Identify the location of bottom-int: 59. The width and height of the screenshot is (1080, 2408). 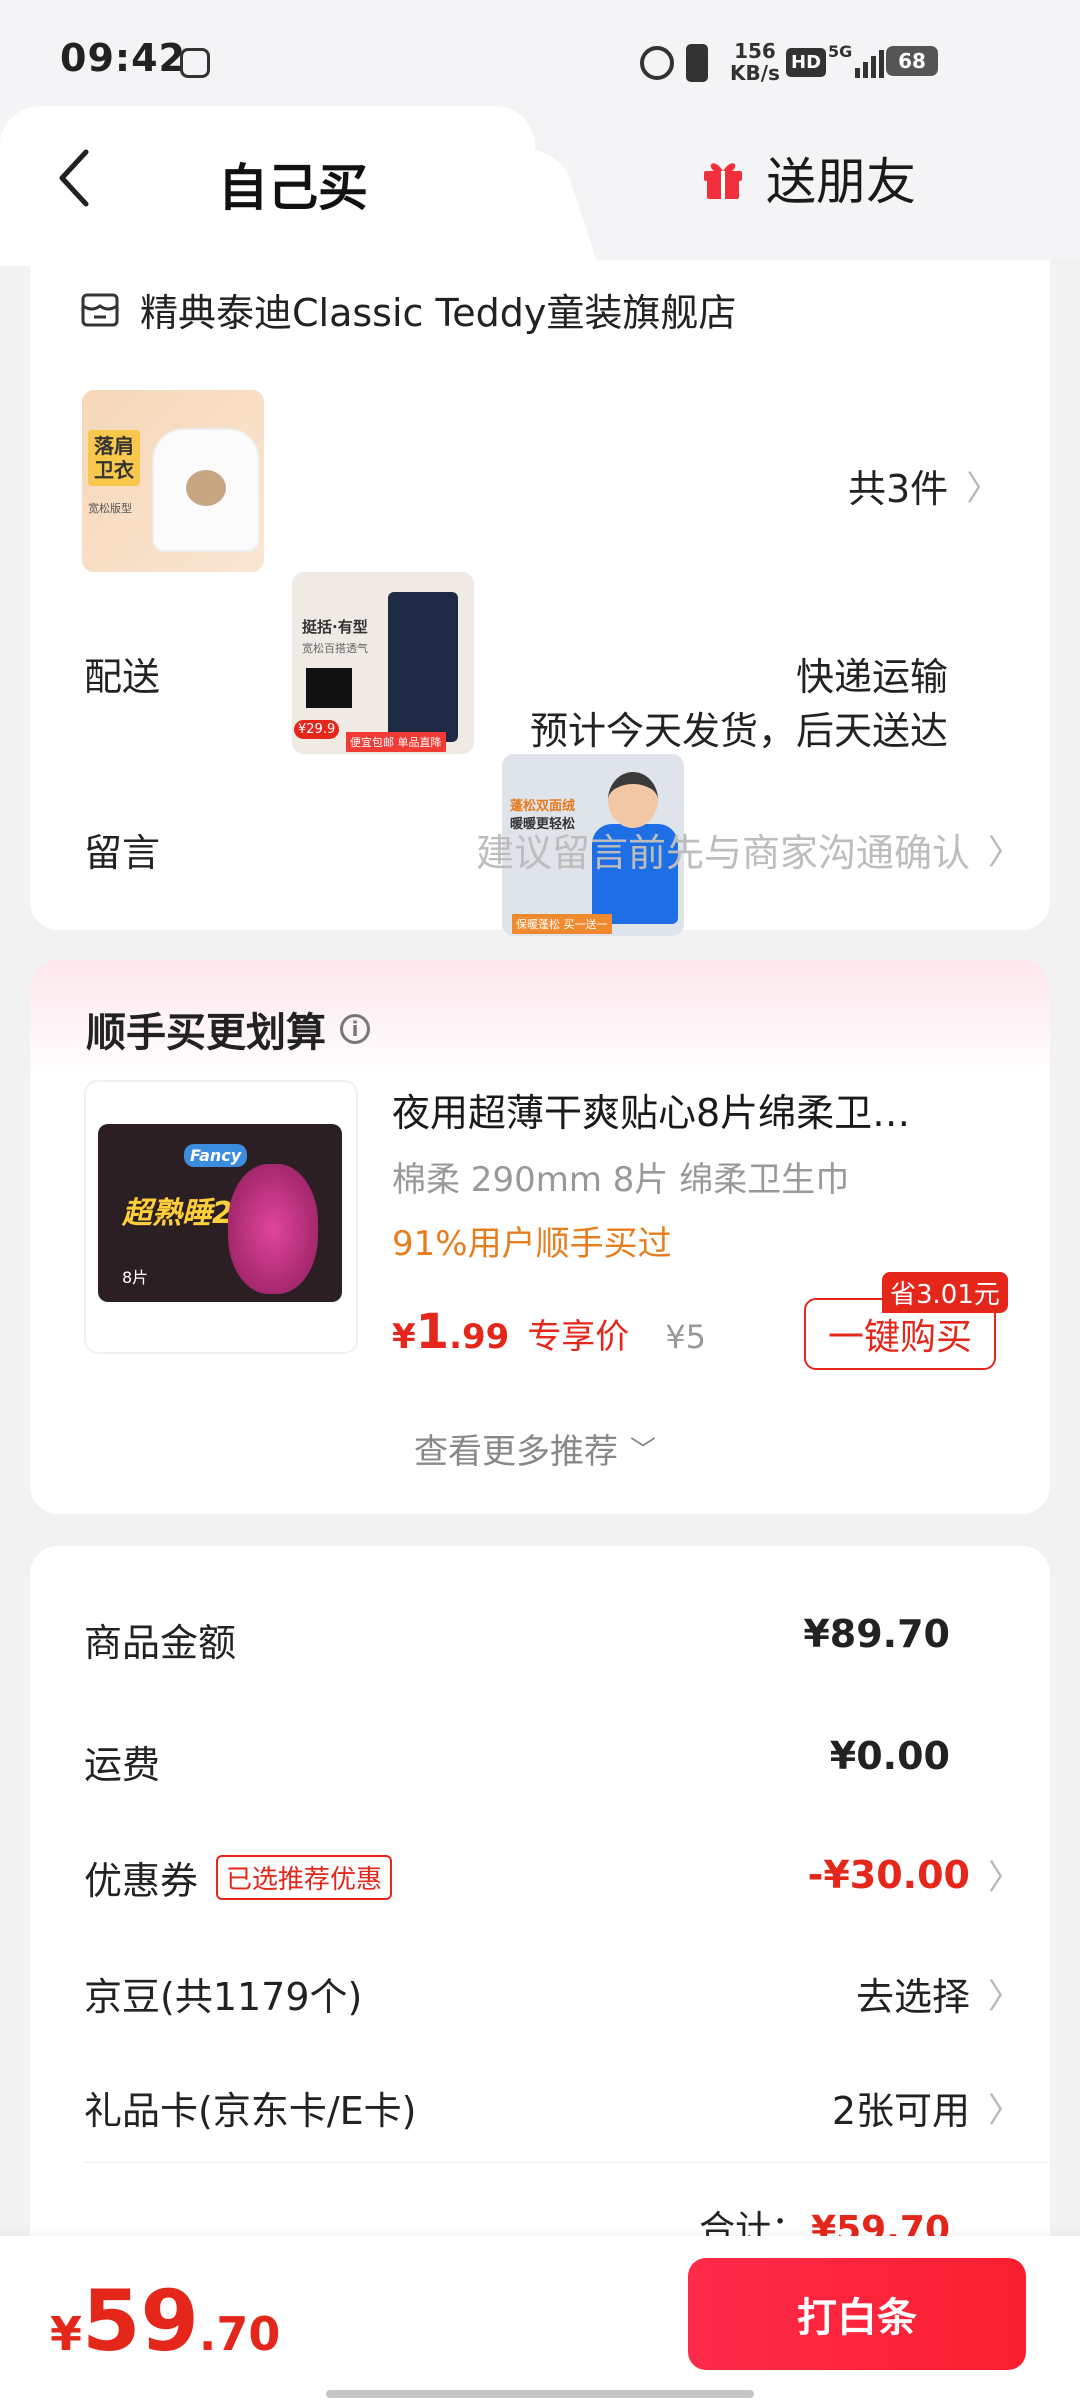
(140, 2321).